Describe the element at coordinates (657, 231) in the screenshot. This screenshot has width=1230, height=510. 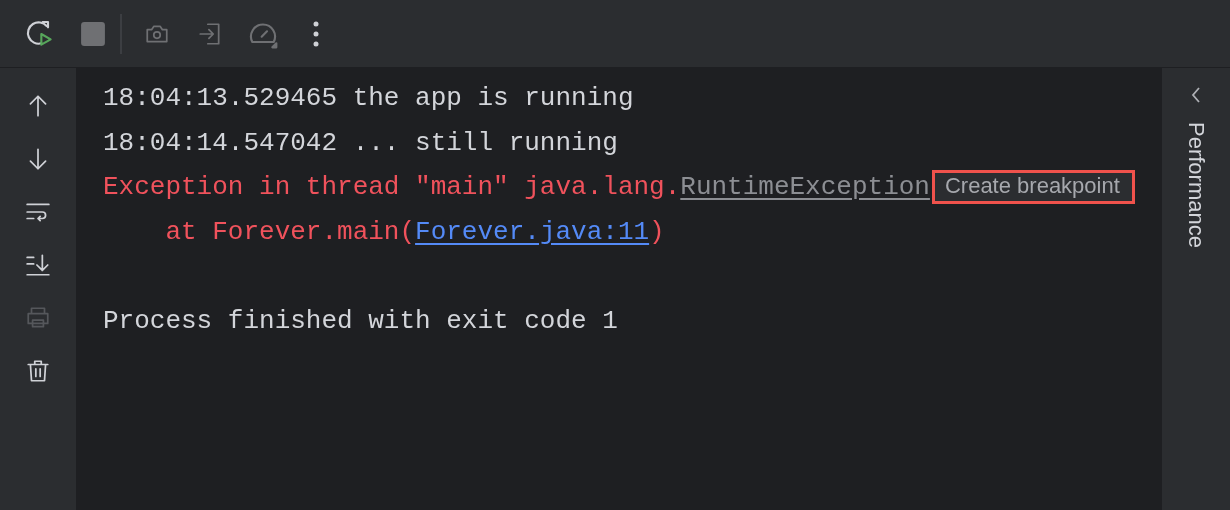
I see `error-text: )` at that location.